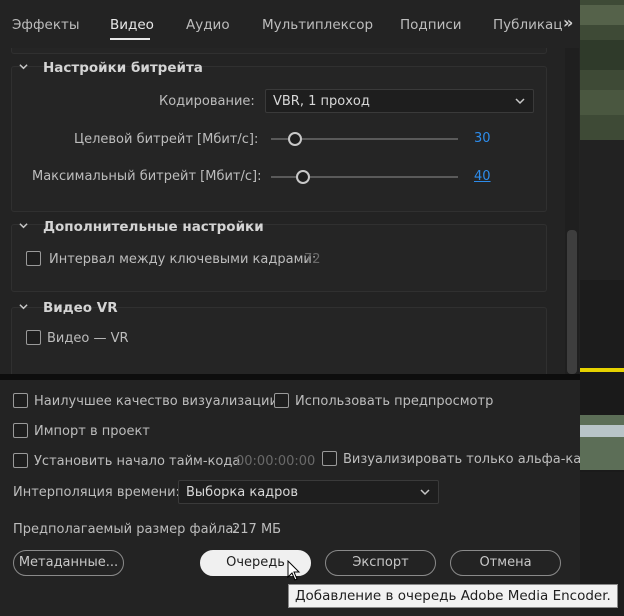  I want to click on active-tab-indicator, so click(130, 39).